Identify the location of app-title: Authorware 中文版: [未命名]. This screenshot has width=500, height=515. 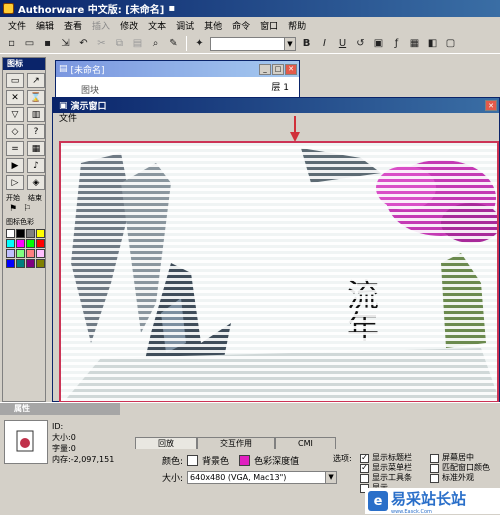
(91, 10).